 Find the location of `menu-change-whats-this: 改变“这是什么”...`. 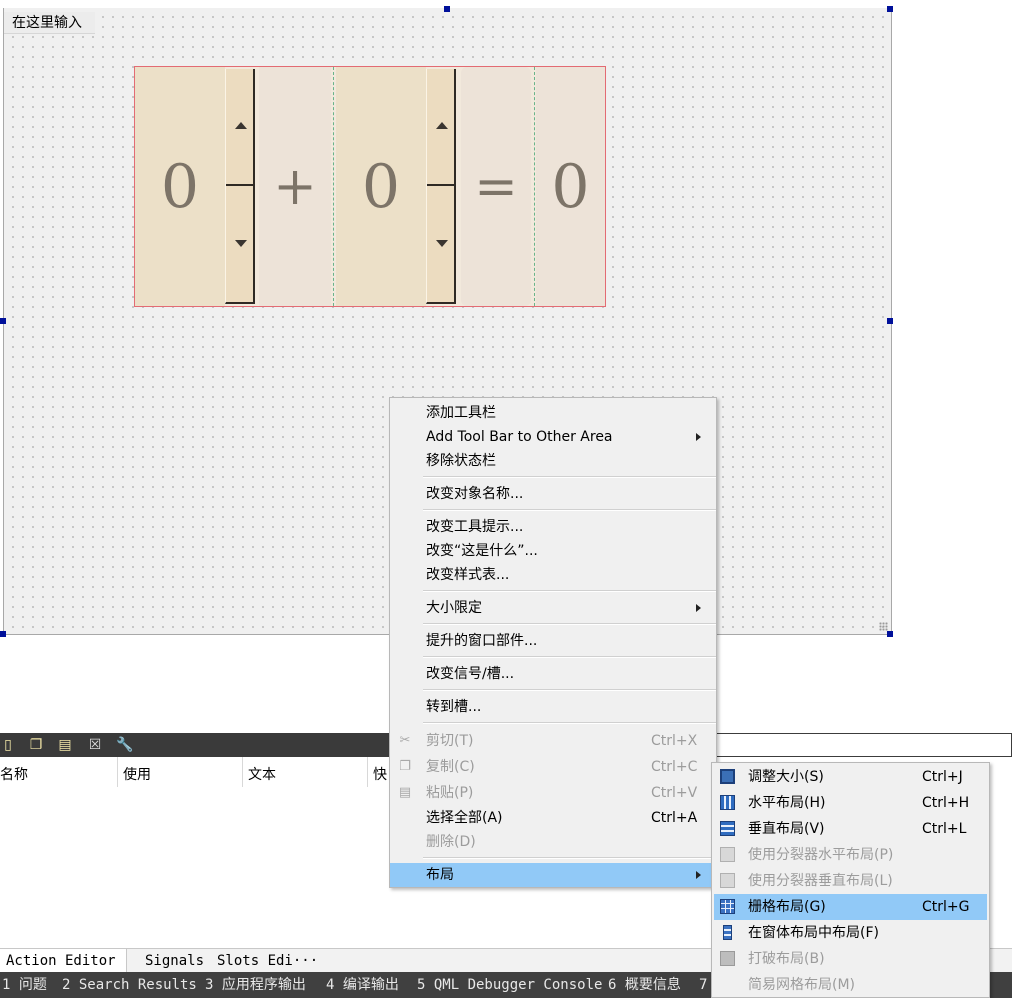

menu-change-whats-this: 改变“这是什么”... is located at coordinates (553, 551).